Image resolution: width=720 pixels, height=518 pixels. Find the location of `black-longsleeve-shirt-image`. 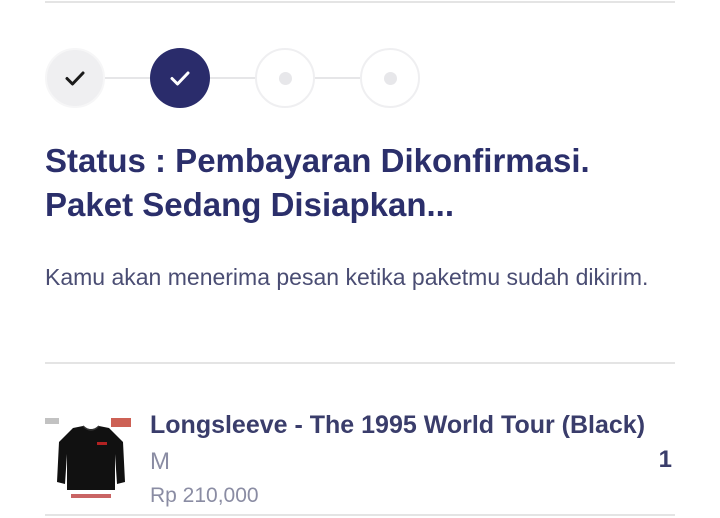

black-longsleeve-shirt-image is located at coordinates (88, 458).